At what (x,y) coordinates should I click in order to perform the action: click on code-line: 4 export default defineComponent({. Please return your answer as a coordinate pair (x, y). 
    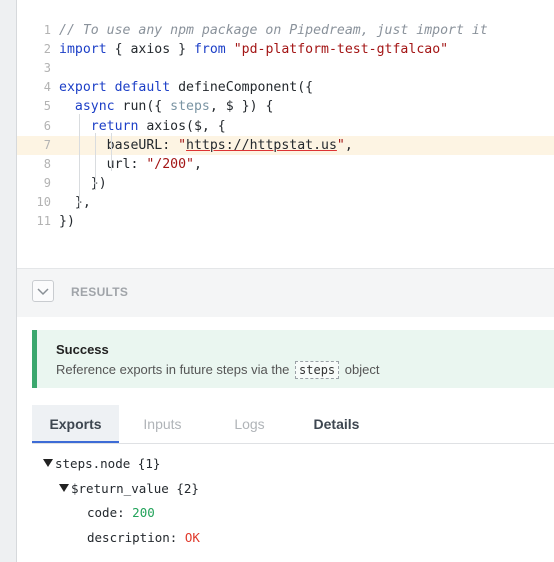
    Looking at the image, I should click on (285, 87).